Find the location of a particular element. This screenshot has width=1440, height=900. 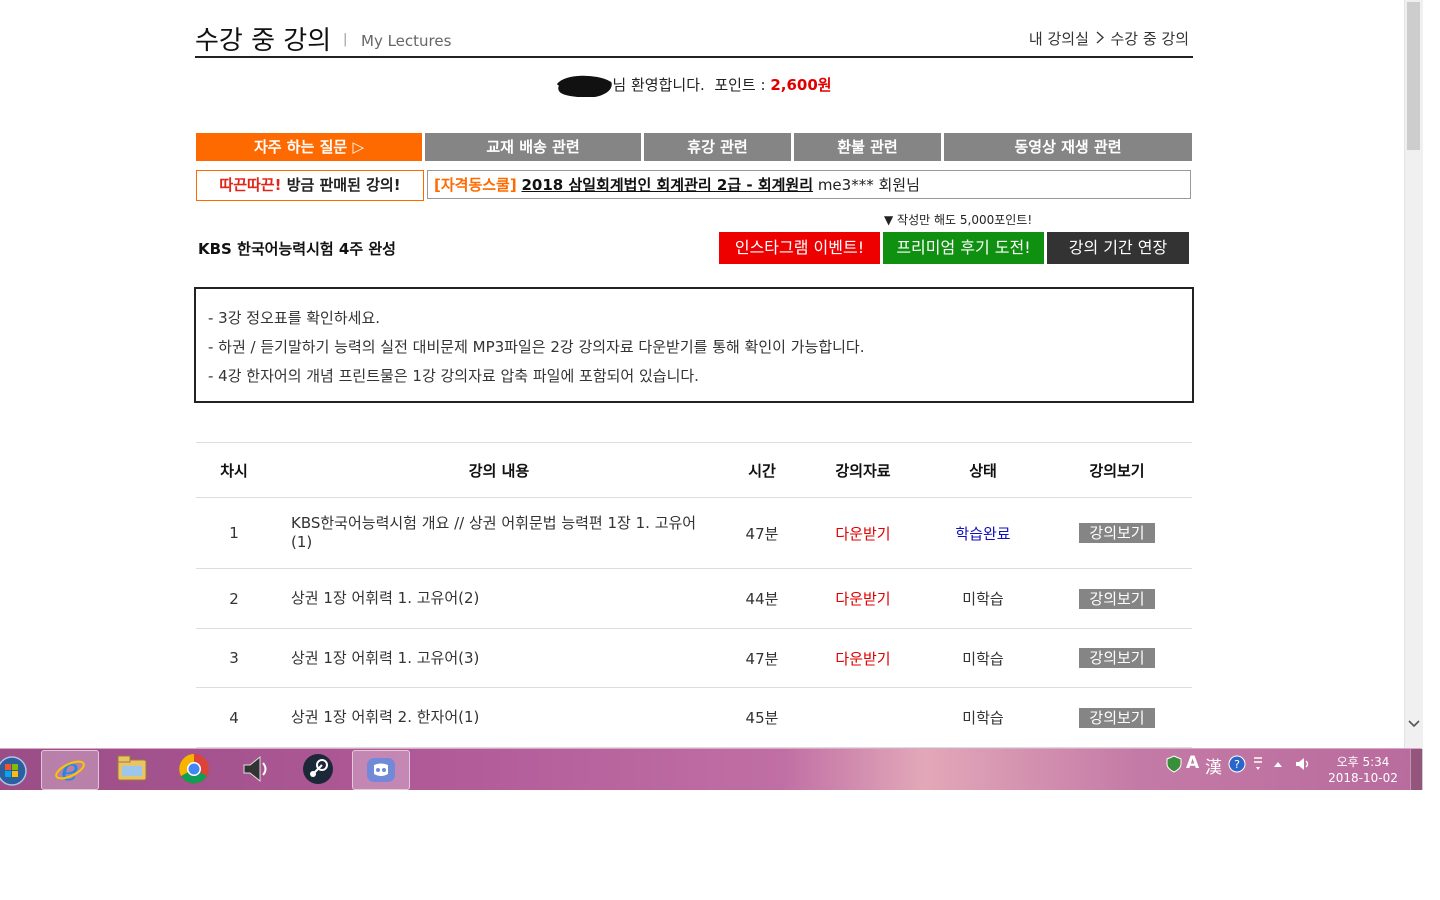

ticker-course-link: 2018 삼일회계법인 회계관리 2급 - 회계원리 is located at coordinates (668, 185).